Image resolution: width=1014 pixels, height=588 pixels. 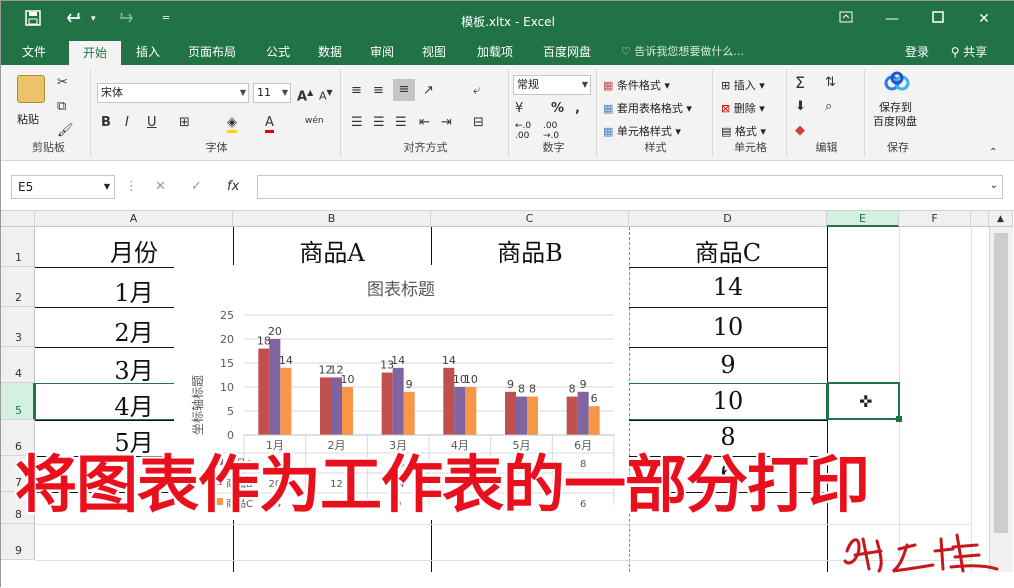 I want to click on align-bottom-icon: ≡, so click(x=404, y=90).